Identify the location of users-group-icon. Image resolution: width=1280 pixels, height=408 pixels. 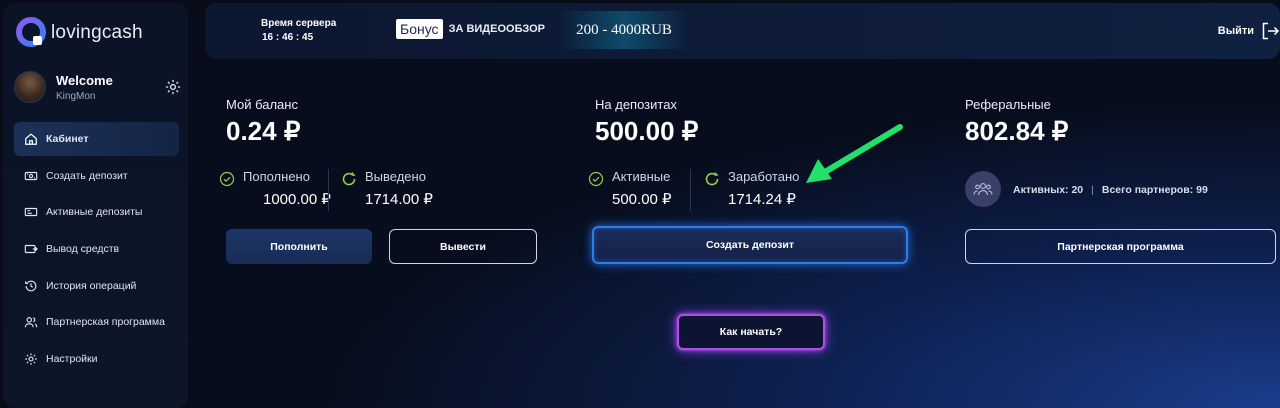
(983, 189).